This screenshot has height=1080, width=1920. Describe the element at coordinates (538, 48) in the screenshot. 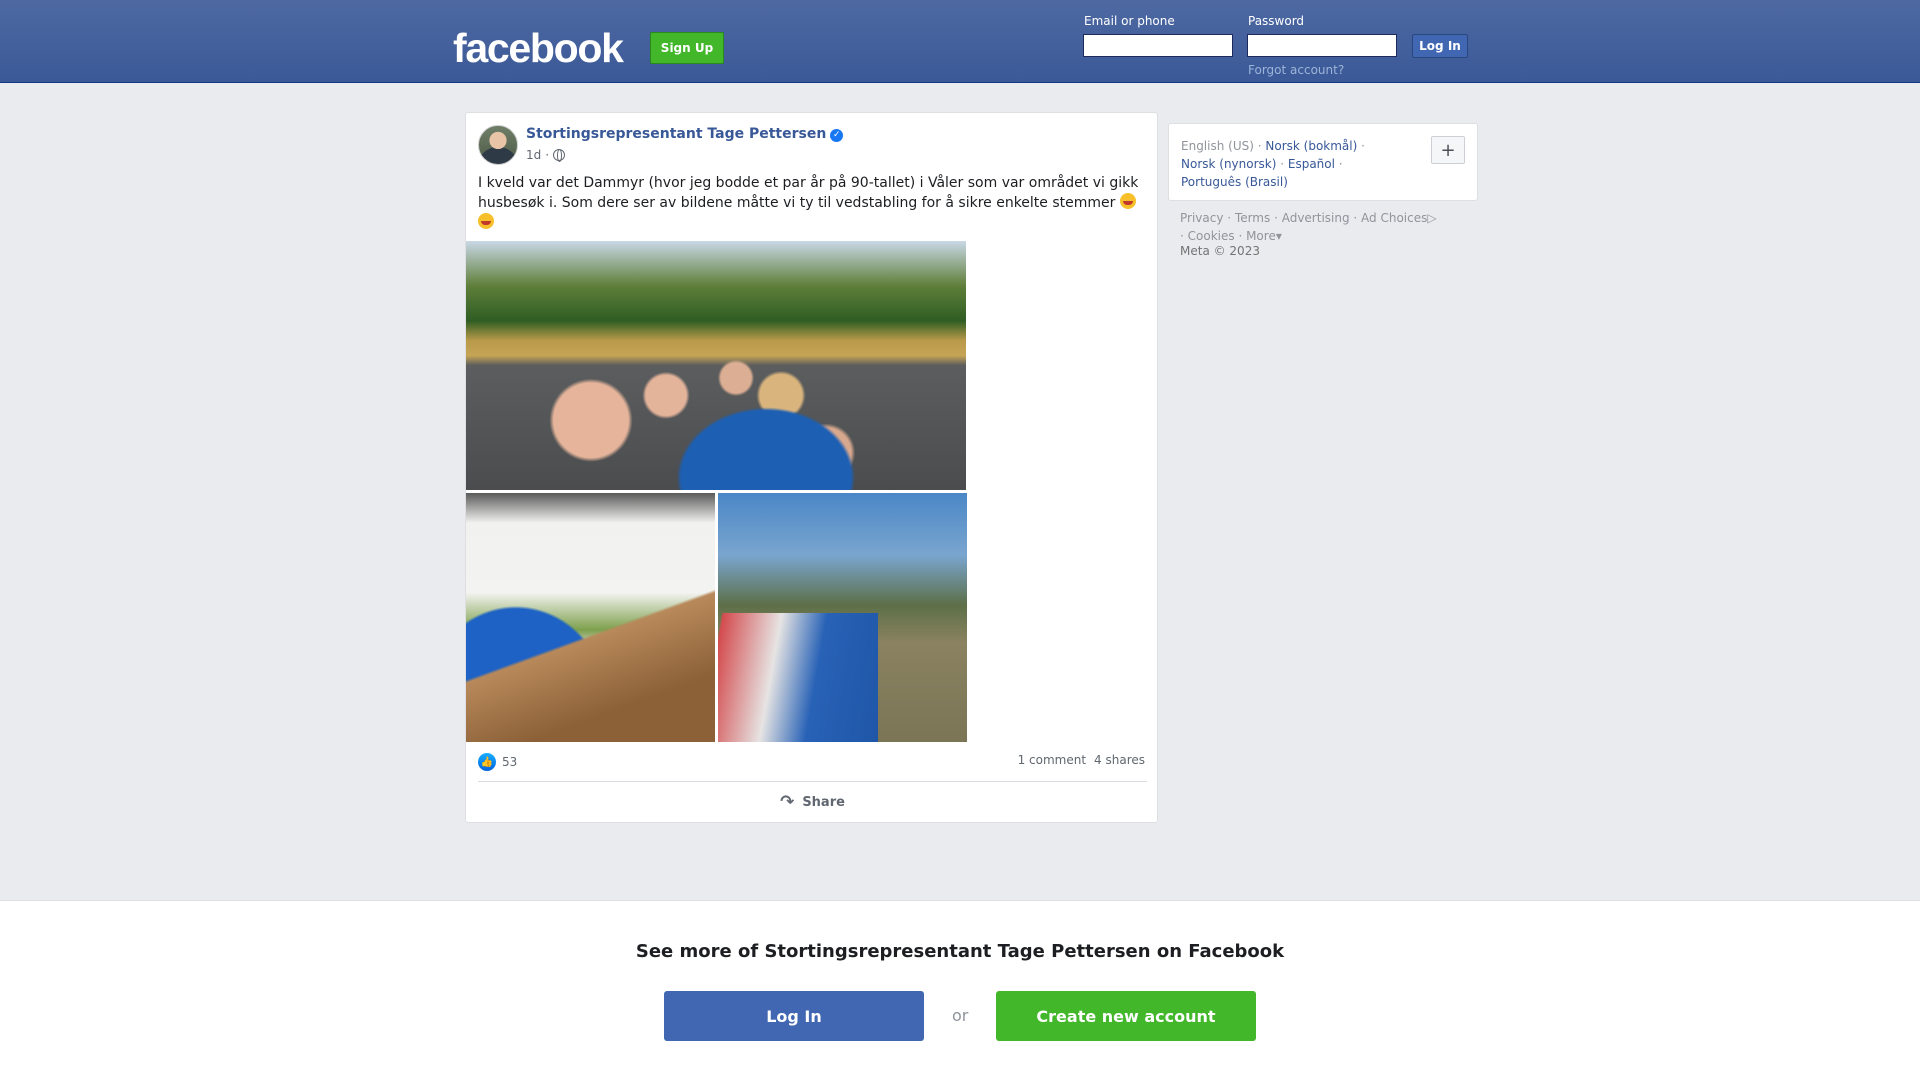

I see `facebook-logo: facebook` at that location.